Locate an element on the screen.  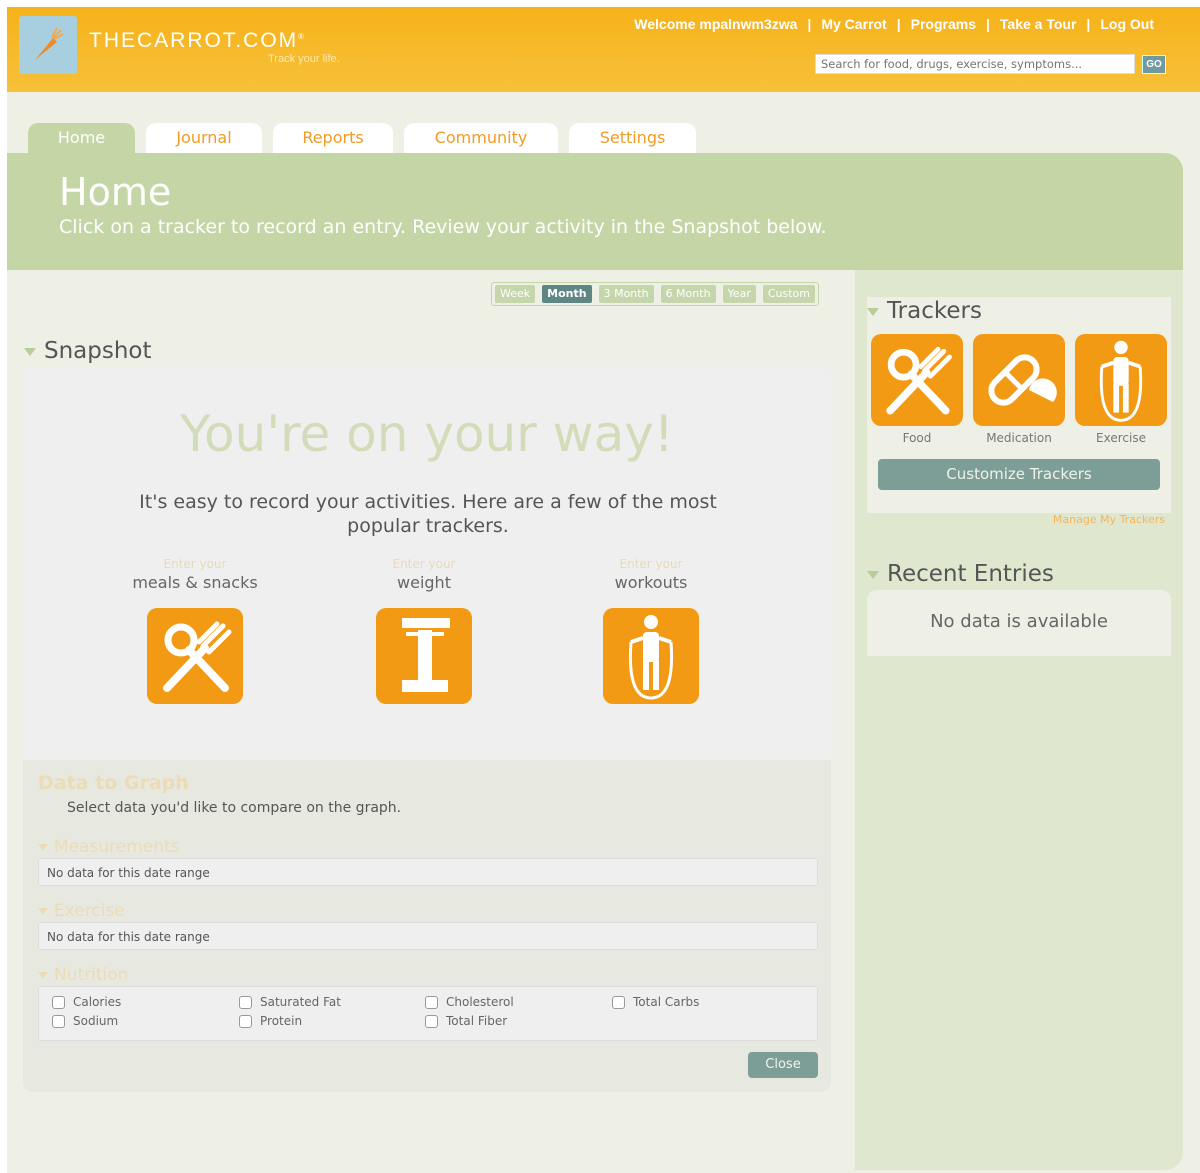
page-title: Home is located at coordinates (115, 192).